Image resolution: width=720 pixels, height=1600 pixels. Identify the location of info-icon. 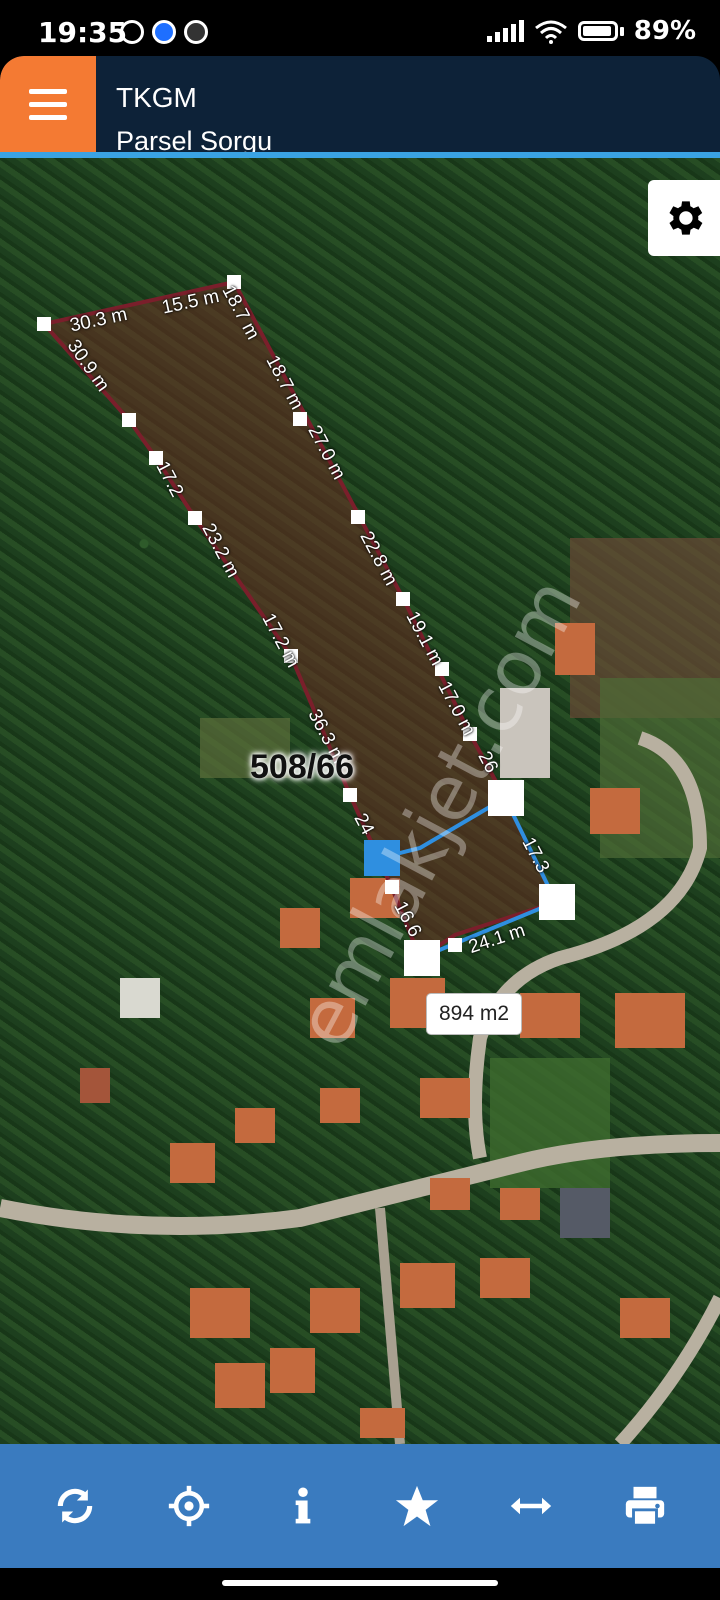
(303, 1505).